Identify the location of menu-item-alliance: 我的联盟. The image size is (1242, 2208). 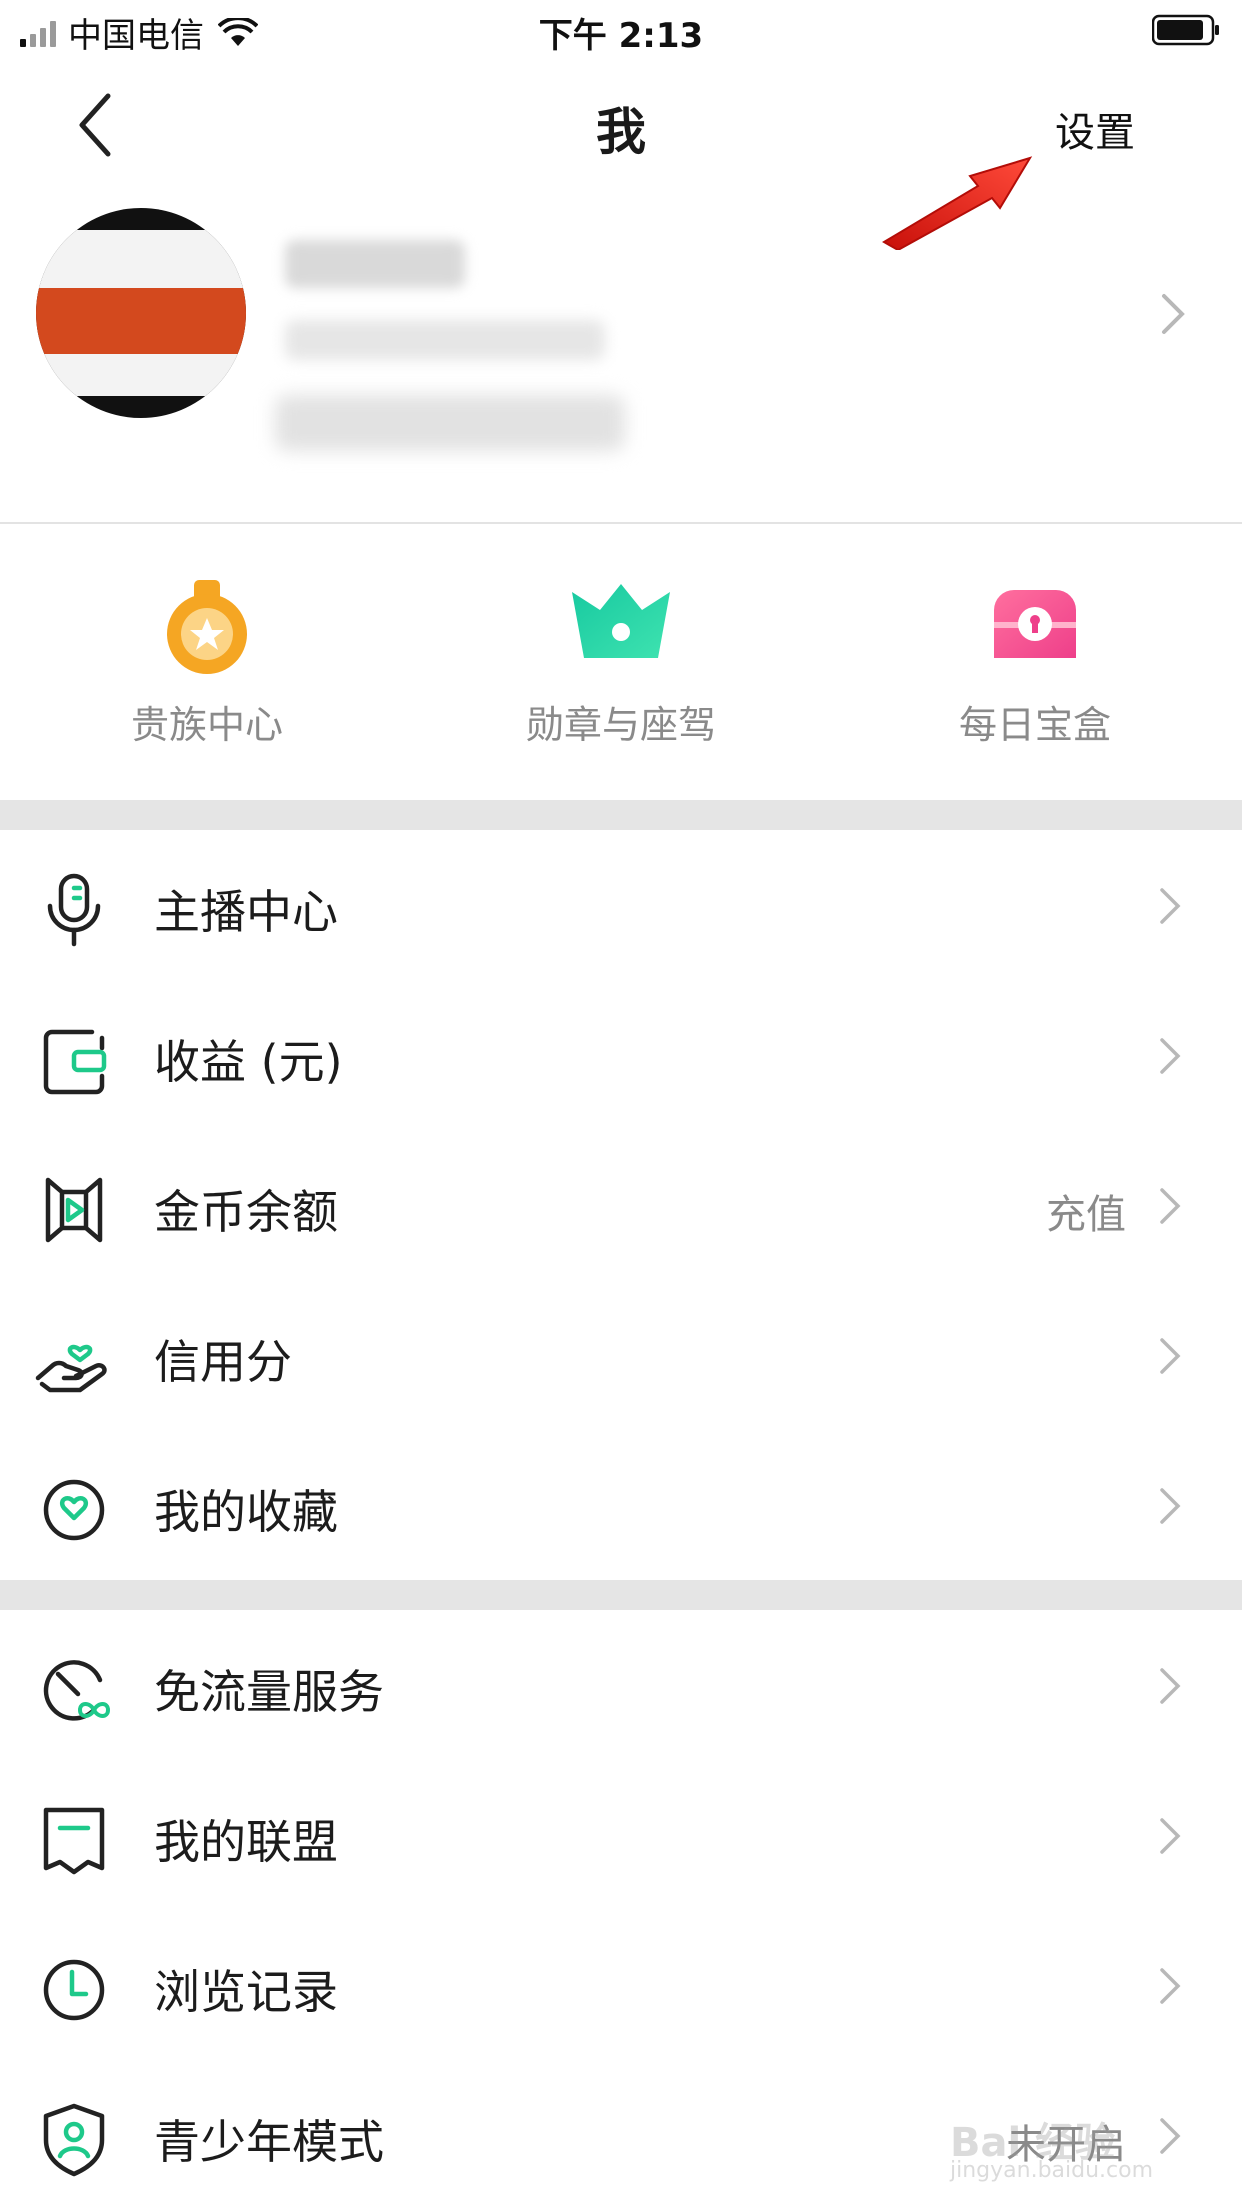
(621, 1835).